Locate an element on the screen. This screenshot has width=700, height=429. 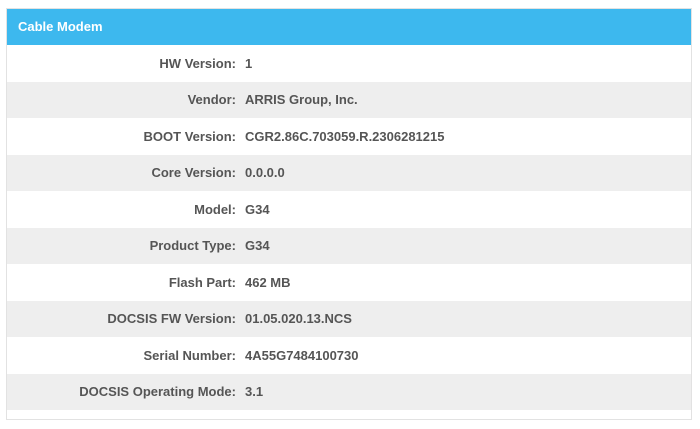
row-label: BOOT Version: is located at coordinates (189, 136).